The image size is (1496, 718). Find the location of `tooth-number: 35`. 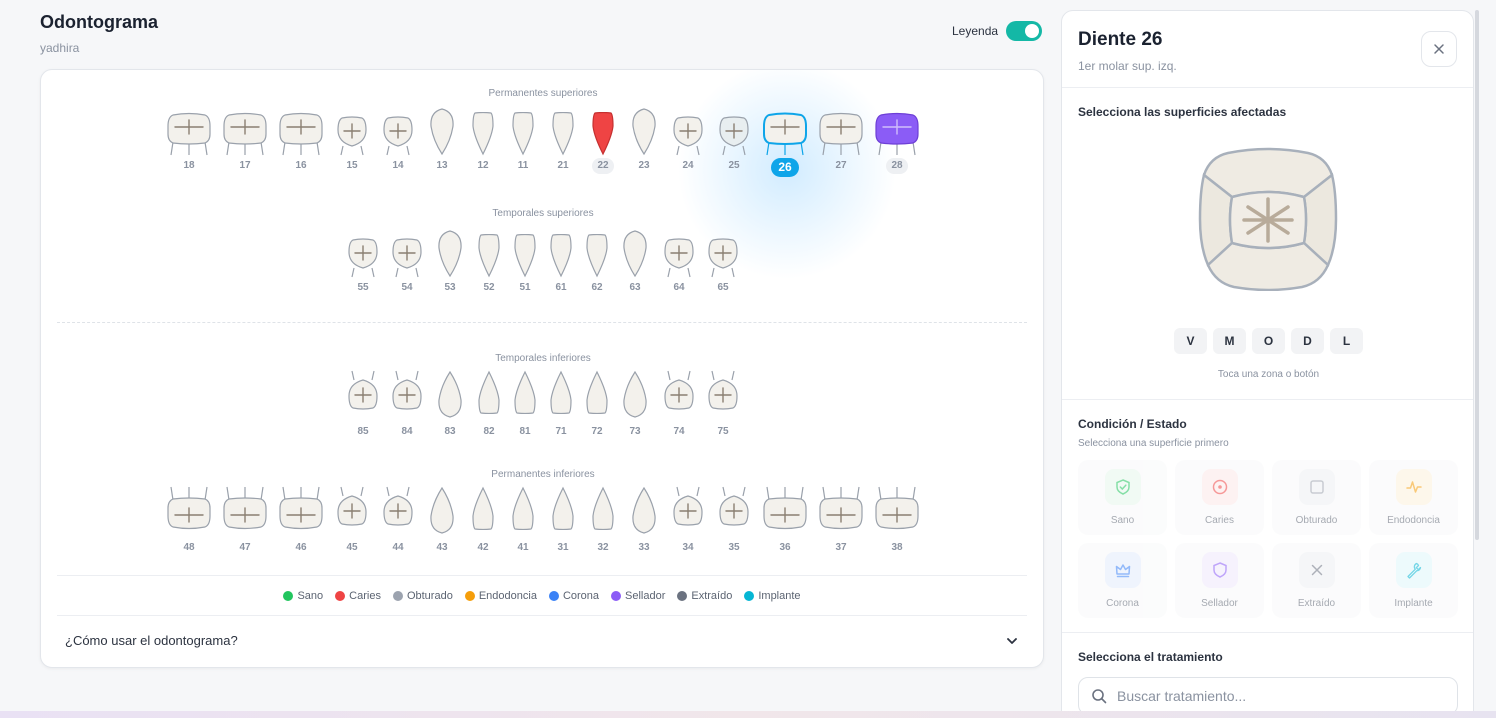

tooth-number: 35 is located at coordinates (734, 547).